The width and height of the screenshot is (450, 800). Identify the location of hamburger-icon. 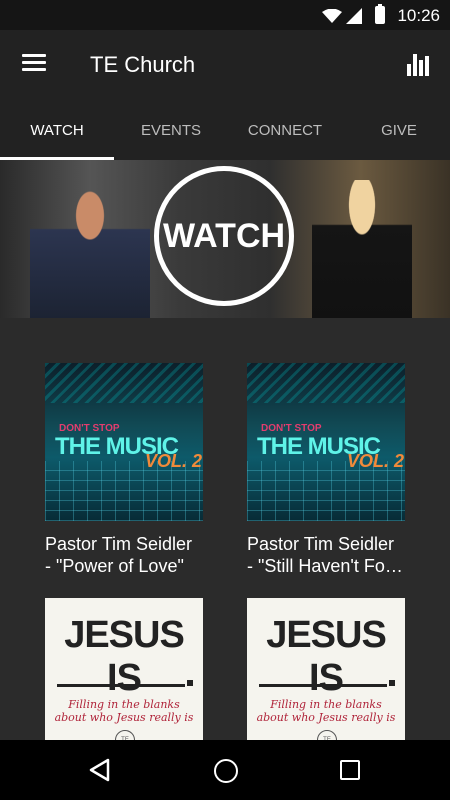
(34, 63).